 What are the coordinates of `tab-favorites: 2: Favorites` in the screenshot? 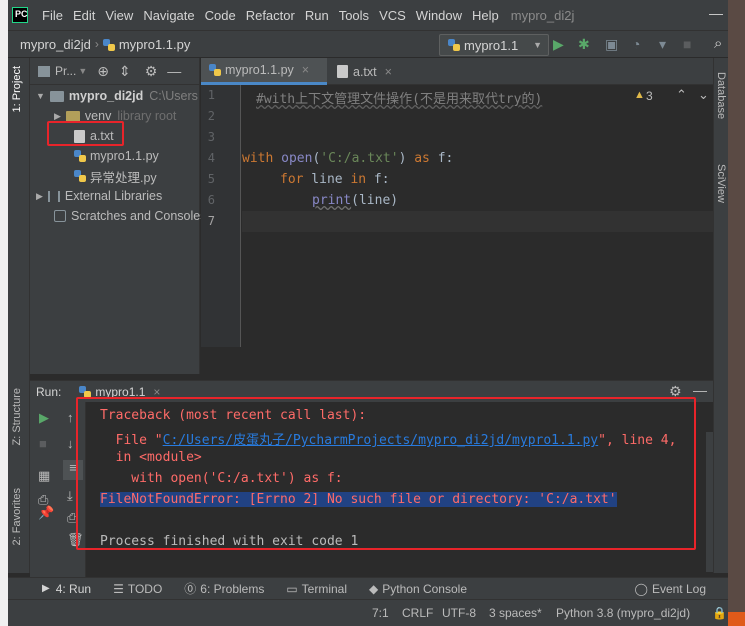 It's located at (17, 516).